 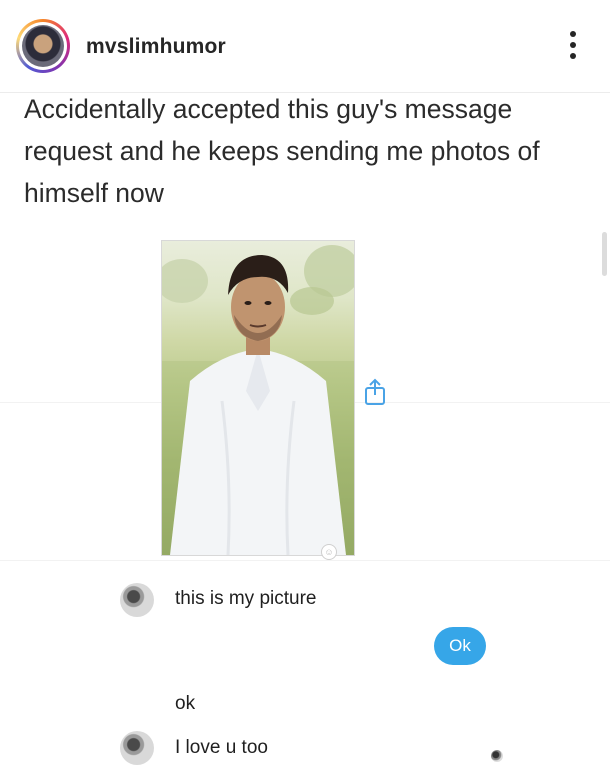 I want to click on avatar-image, so click(x=43, y=46).